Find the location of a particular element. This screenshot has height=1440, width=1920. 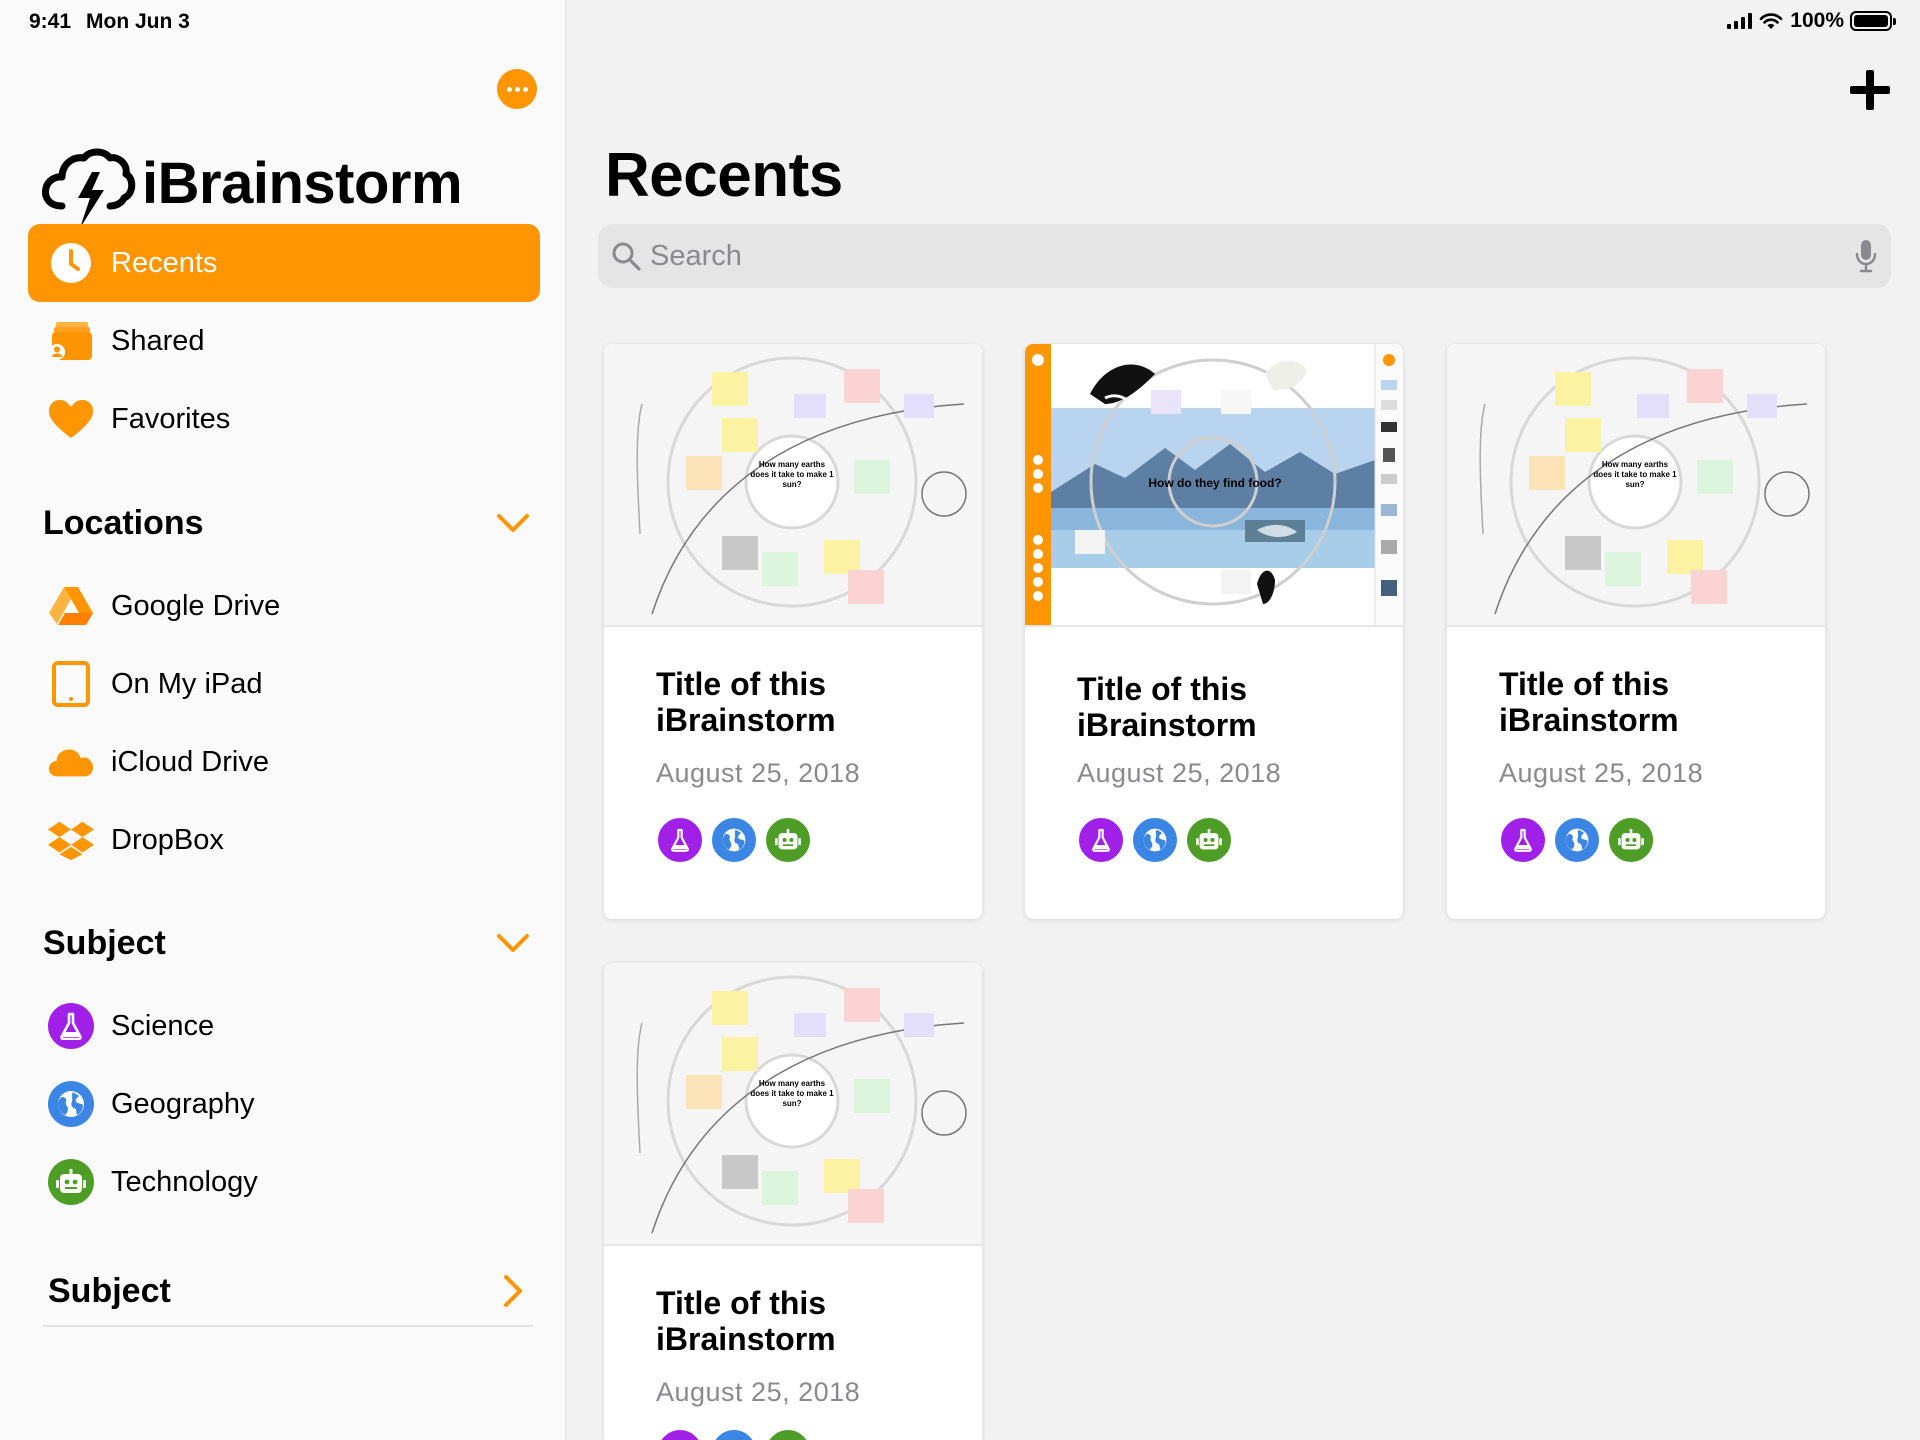

sidebar-item-label: iCloud Drive is located at coordinates (190, 761).